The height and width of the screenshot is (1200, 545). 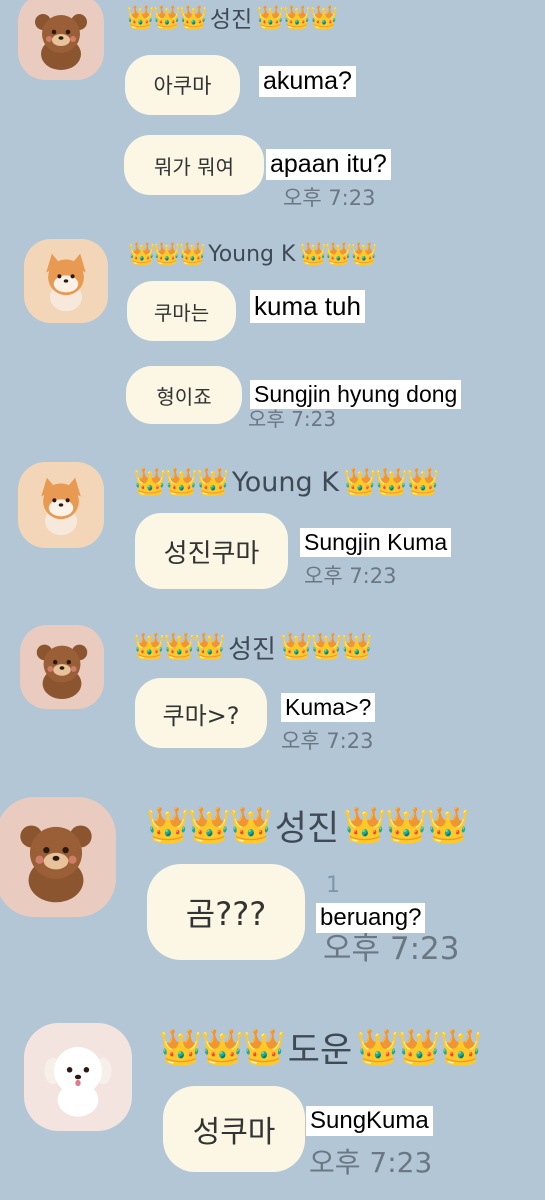 What do you see at coordinates (371, 918) in the screenshot?
I see `translation-label: beruang?` at bounding box center [371, 918].